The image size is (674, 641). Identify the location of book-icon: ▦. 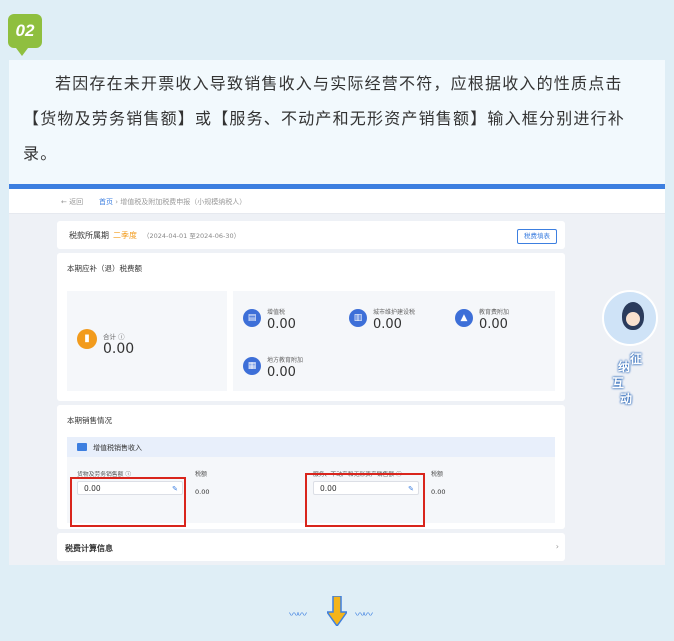
(252, 366).